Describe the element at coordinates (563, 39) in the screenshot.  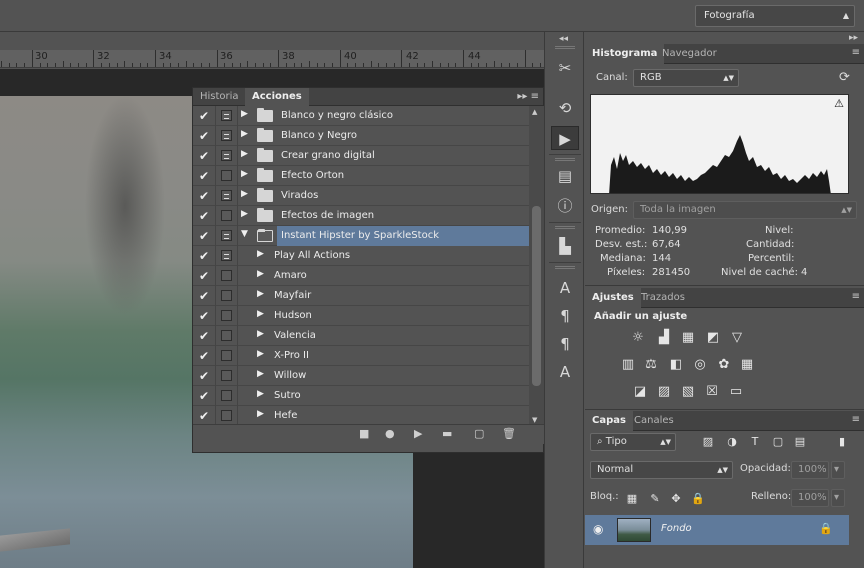
I see `collapse-dock-icon: ◂◂` at that location.